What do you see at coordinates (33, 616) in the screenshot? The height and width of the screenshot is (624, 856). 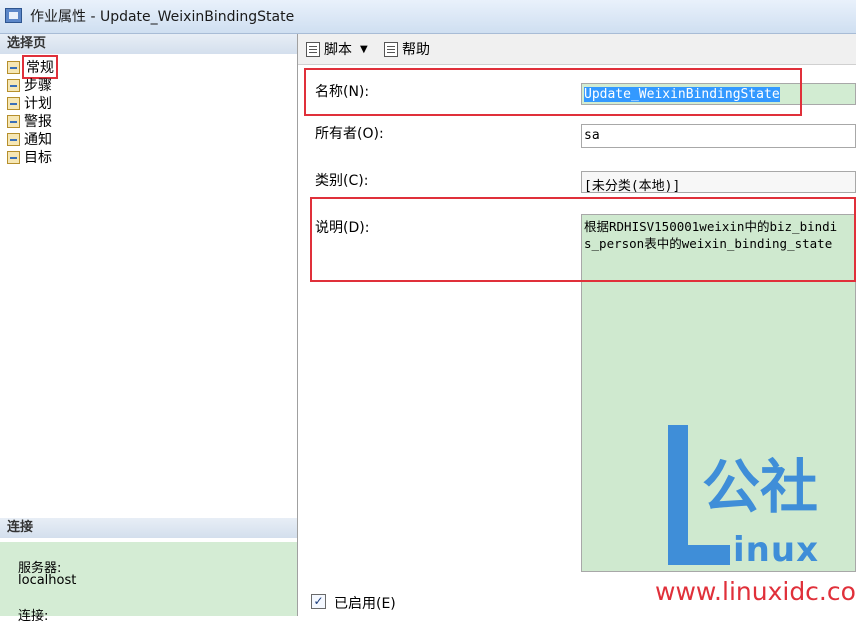 I see `connection-label: 连接:` at bounding box center [33, 616].